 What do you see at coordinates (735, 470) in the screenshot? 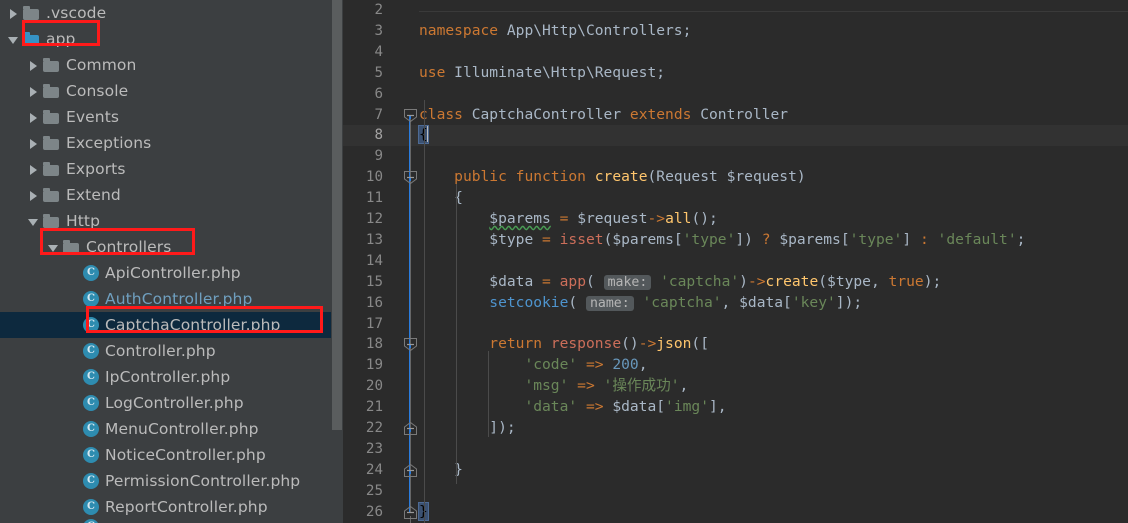
I see `code-line: 24 }` at bounding box center [735, 470].